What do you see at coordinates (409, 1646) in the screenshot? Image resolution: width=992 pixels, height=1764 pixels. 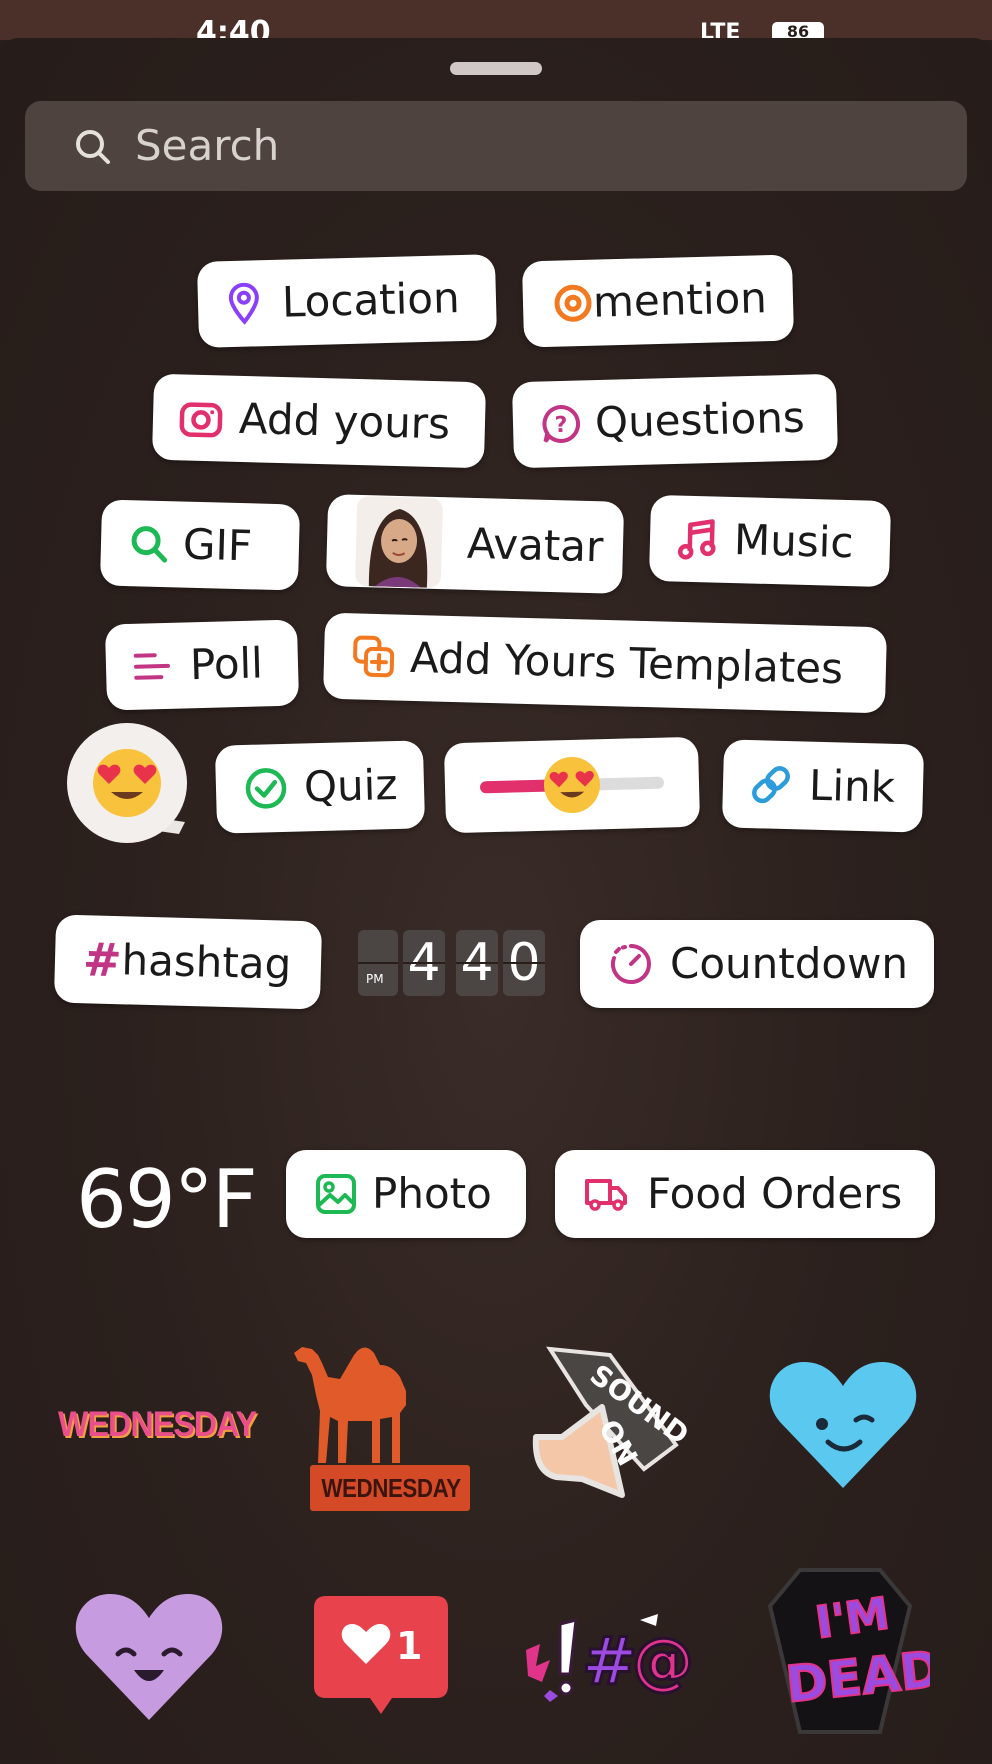 I see `like-count: 1` at bounding box center [409, 1646].